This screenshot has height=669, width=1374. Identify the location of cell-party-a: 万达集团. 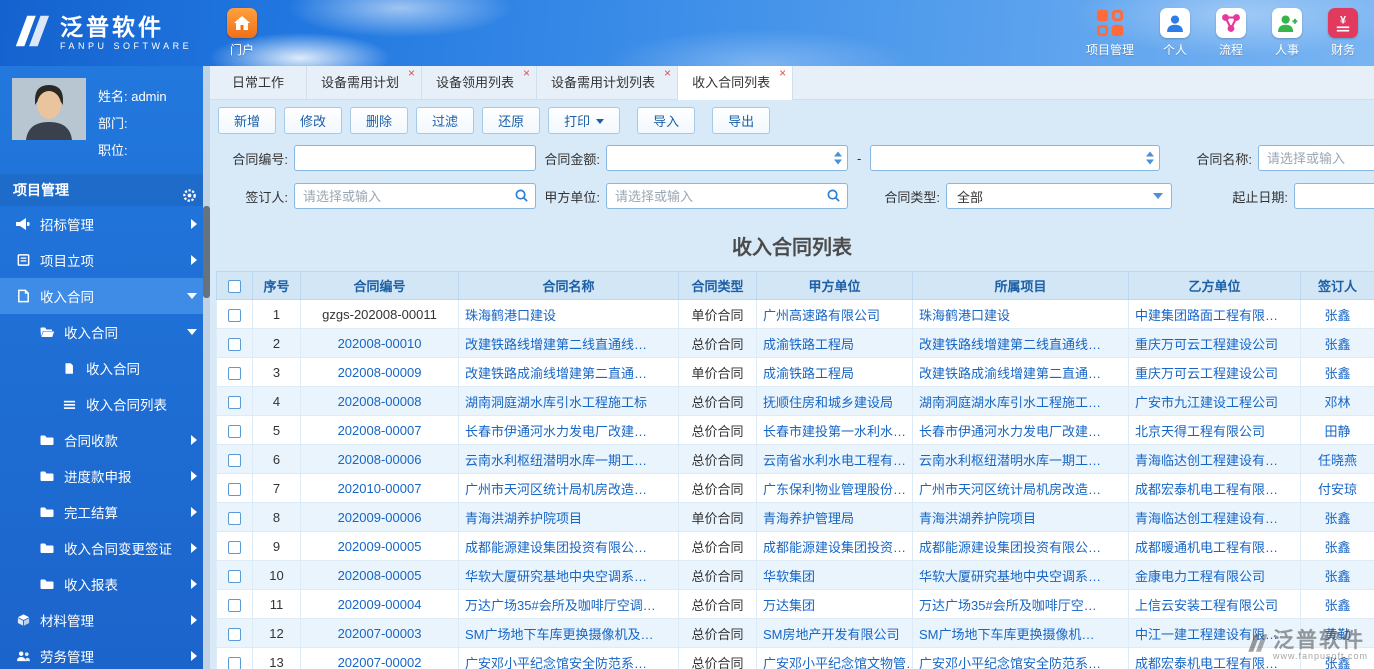
(789, 605).